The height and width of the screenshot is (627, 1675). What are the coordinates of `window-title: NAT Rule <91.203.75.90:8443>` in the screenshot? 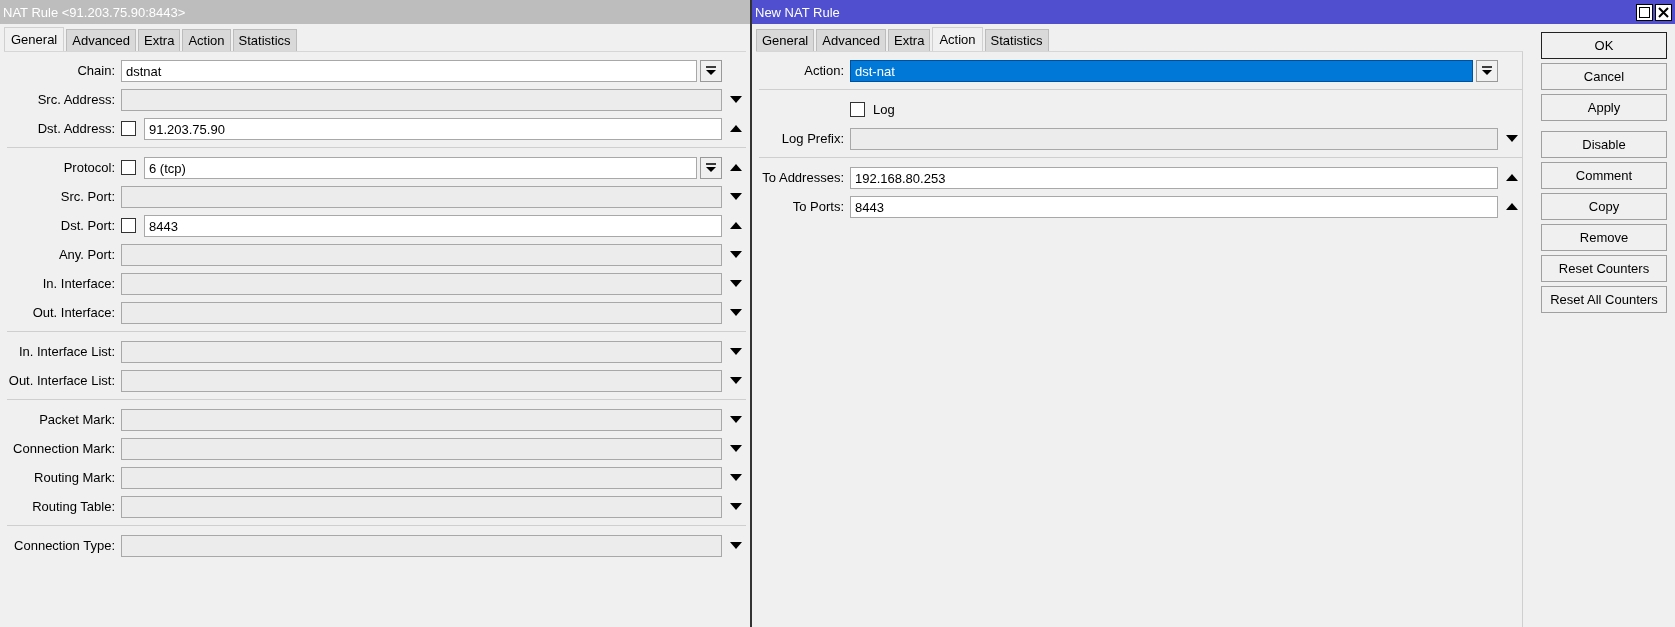 It's located at (94, 12).